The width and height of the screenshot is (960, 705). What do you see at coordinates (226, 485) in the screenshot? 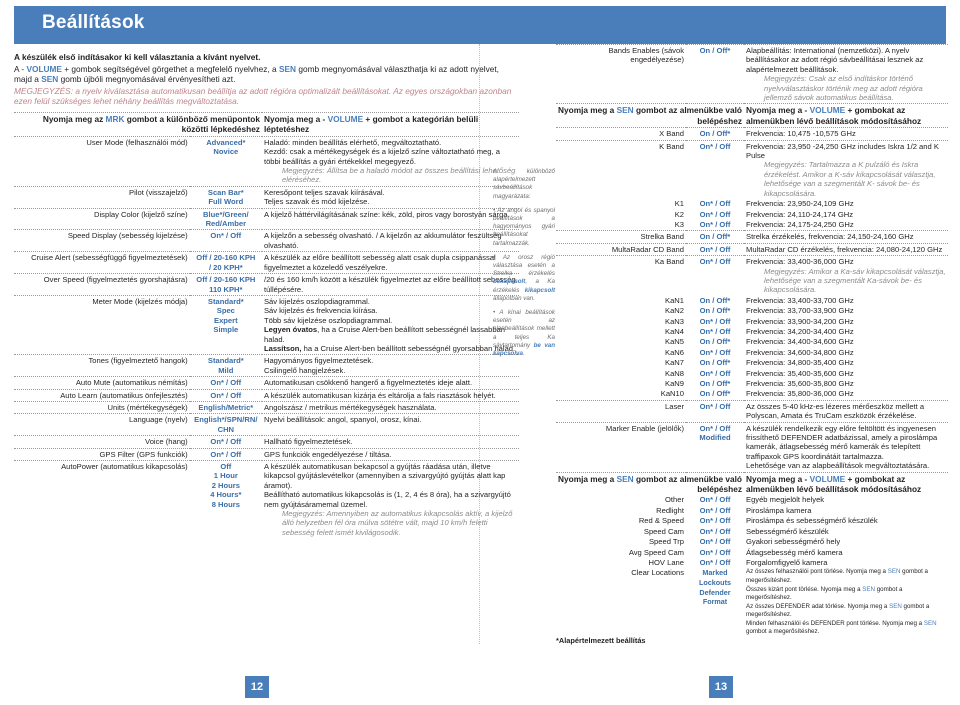
I see `setting-option: 2 Hours` at bounding box center [226, 485].